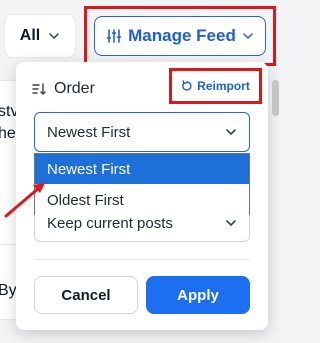  Describe the element at coordinates (8, 290) in the screenshot. I see `post-text-fragment: By` at that location.